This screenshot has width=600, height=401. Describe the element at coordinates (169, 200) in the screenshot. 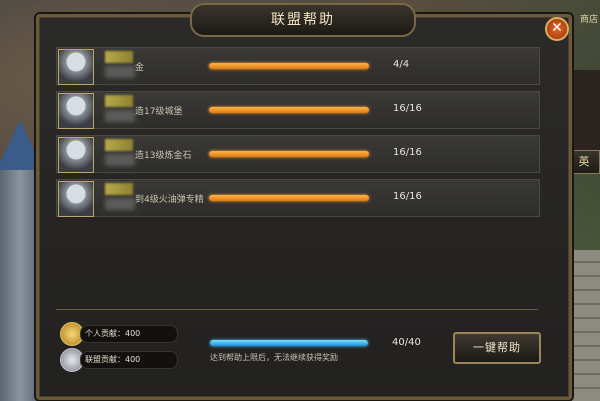

I see `help-task-text: 到4级火油弹专精` at that location.